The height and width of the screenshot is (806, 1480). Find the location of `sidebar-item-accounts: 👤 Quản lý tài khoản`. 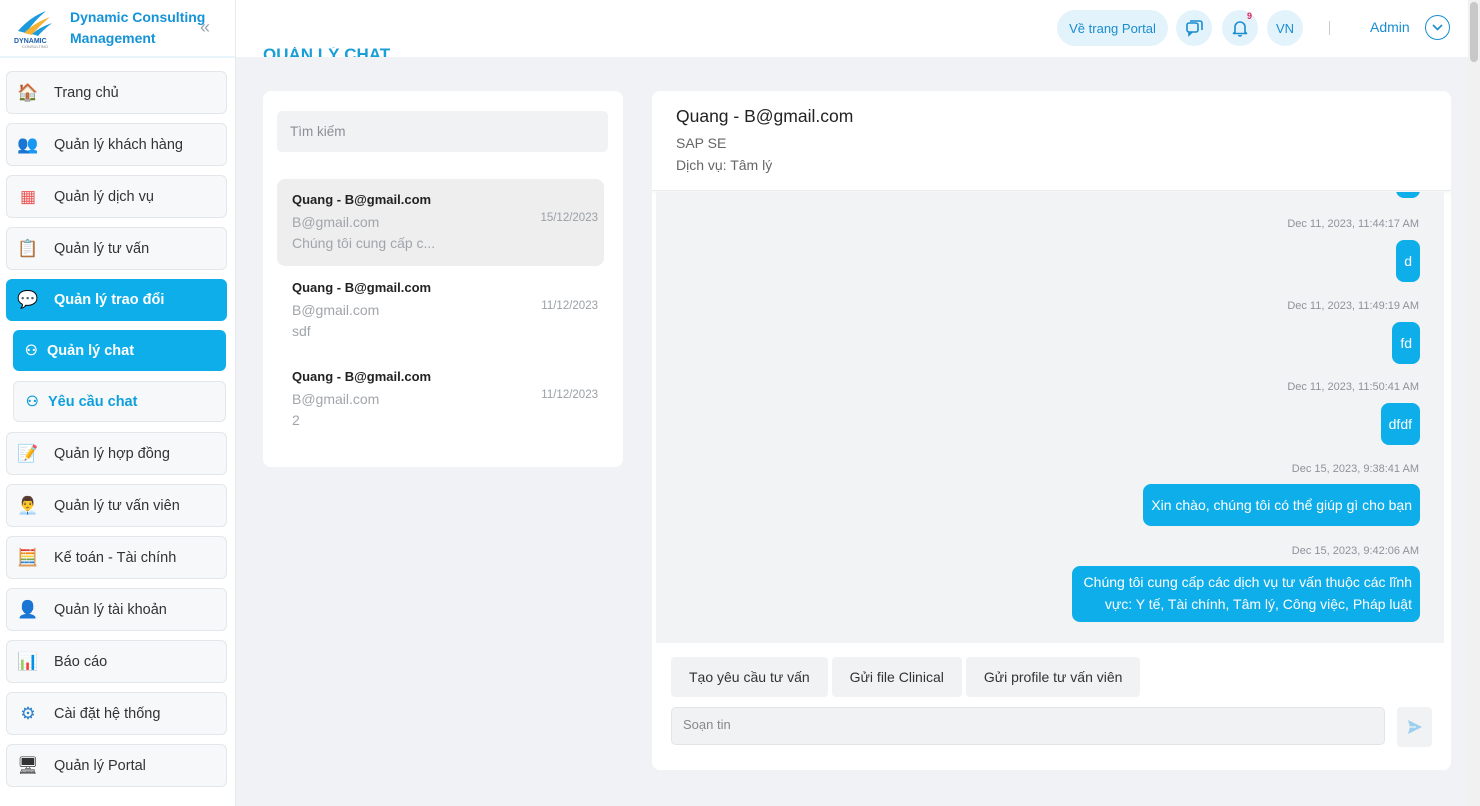

sidebar-item-accounts: 👤 Quản lý tài khoản is located at coordinates (116, 609).